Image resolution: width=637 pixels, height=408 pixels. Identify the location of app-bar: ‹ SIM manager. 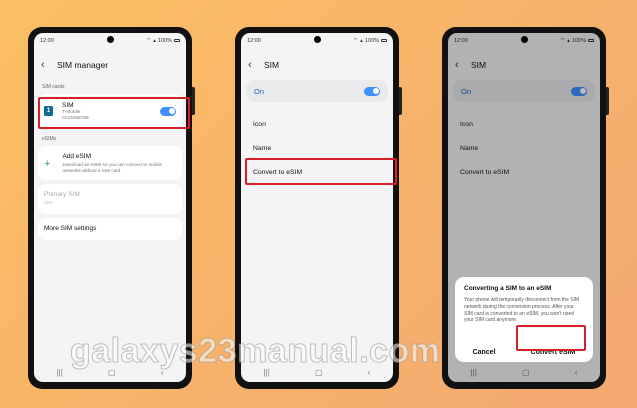
(110, 65).